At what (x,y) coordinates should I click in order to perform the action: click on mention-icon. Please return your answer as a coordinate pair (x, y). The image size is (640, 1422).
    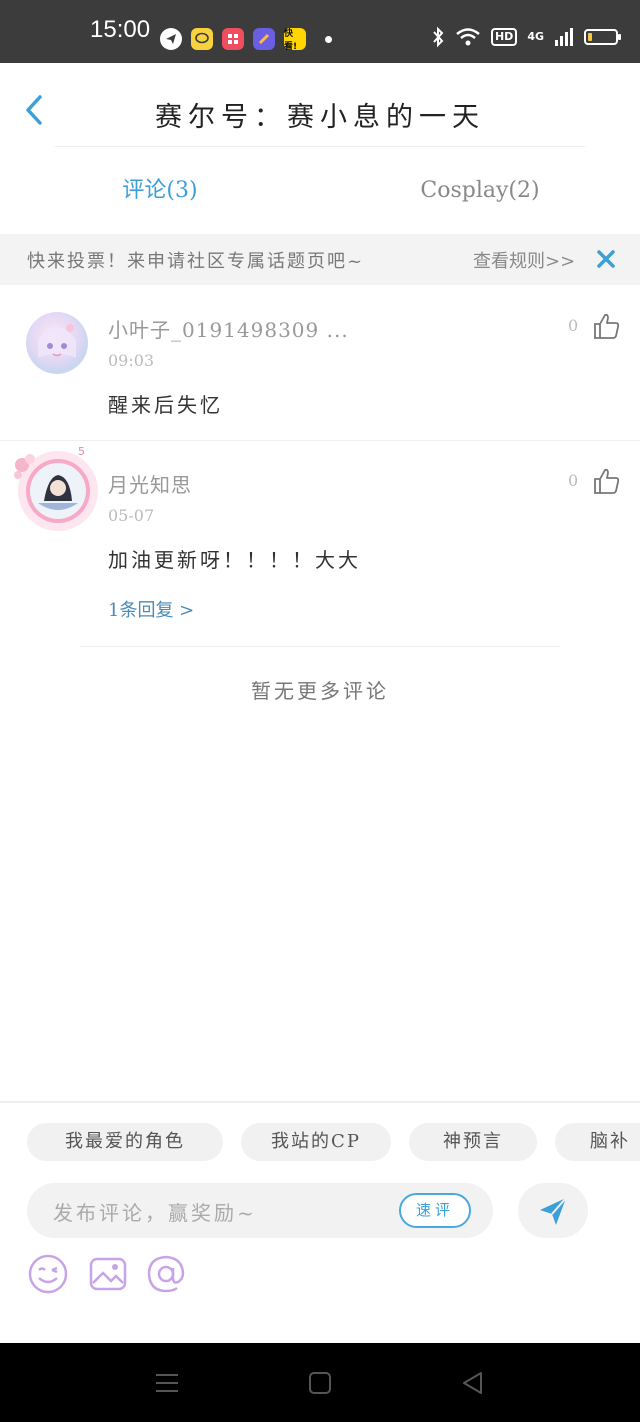
    Looking at the image, I should click on (166, 1274).